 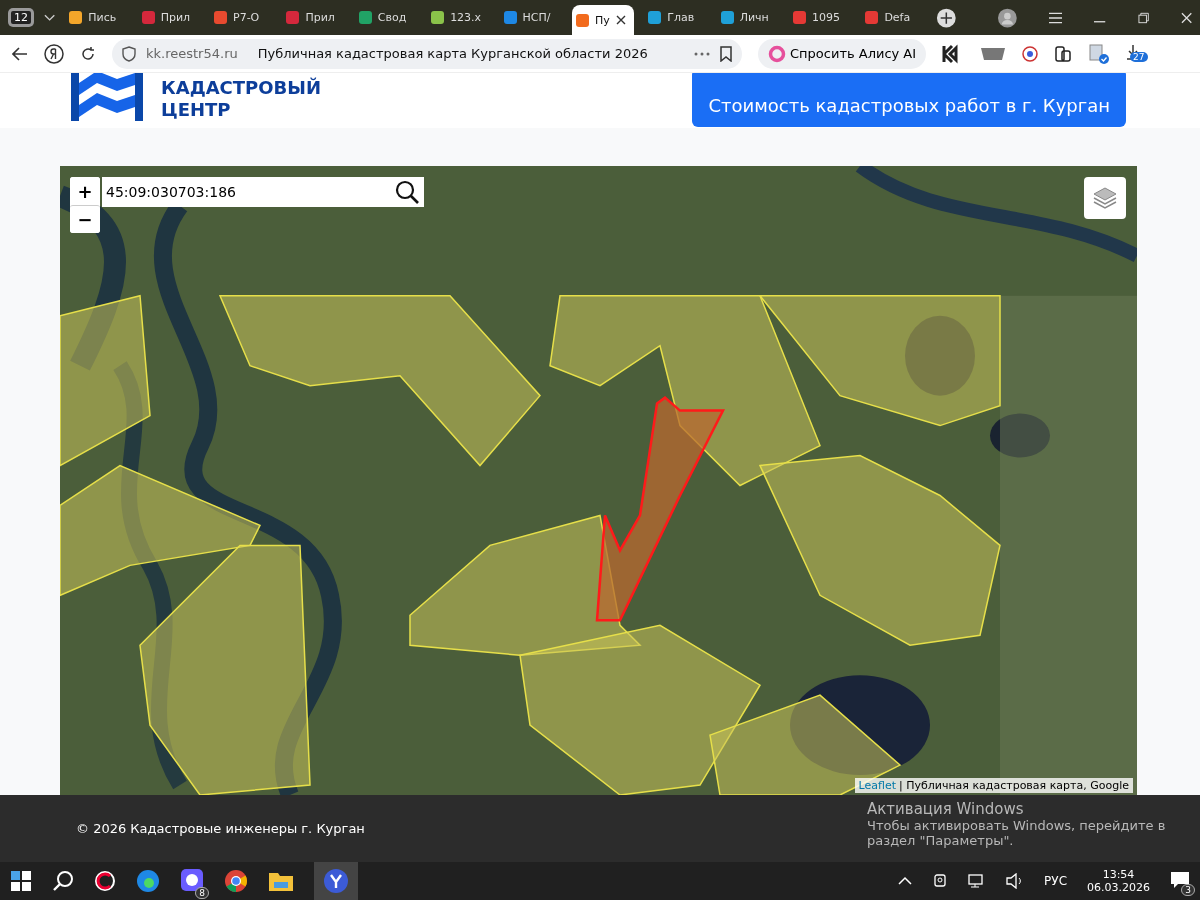 What do you see at coordinates (842, 53) in the screenshot?
I see `ask-alice-button: Спросить Алису AI` at bounding box center [842, 53].